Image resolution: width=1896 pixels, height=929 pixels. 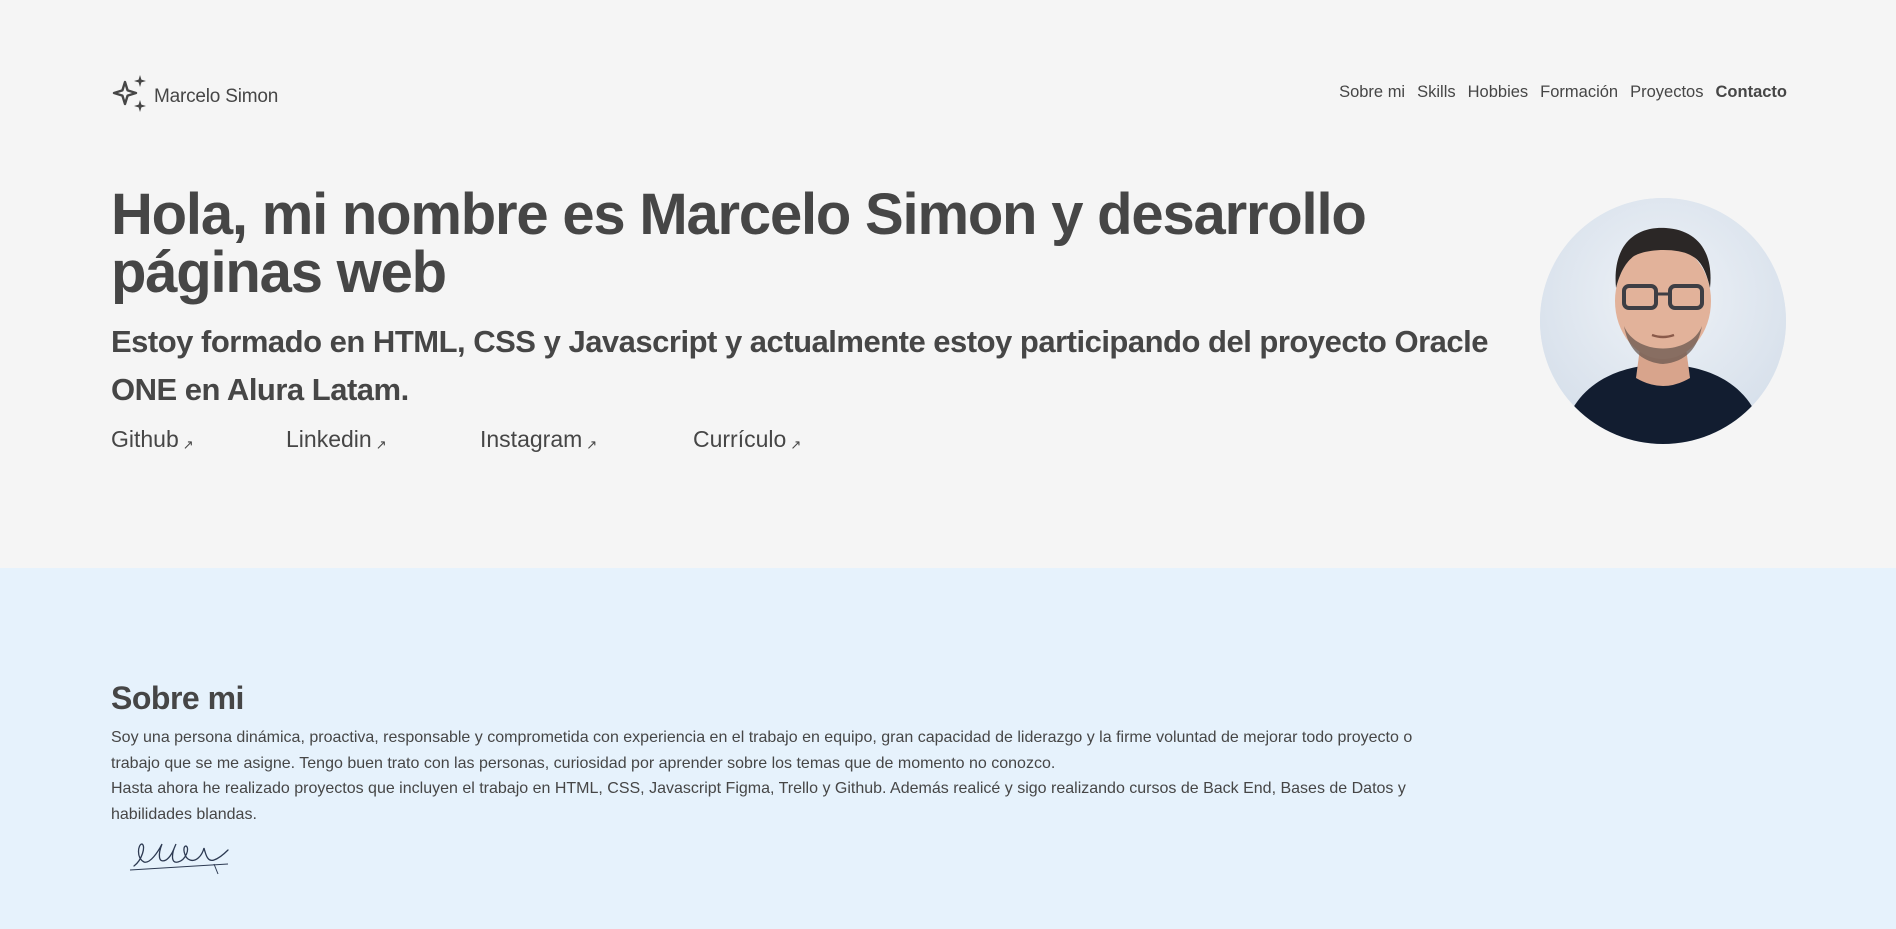 What do you see at coordinates (1663, 321) in the screenshot?
I see `profile-photo` at bounding box center [1663, 321].